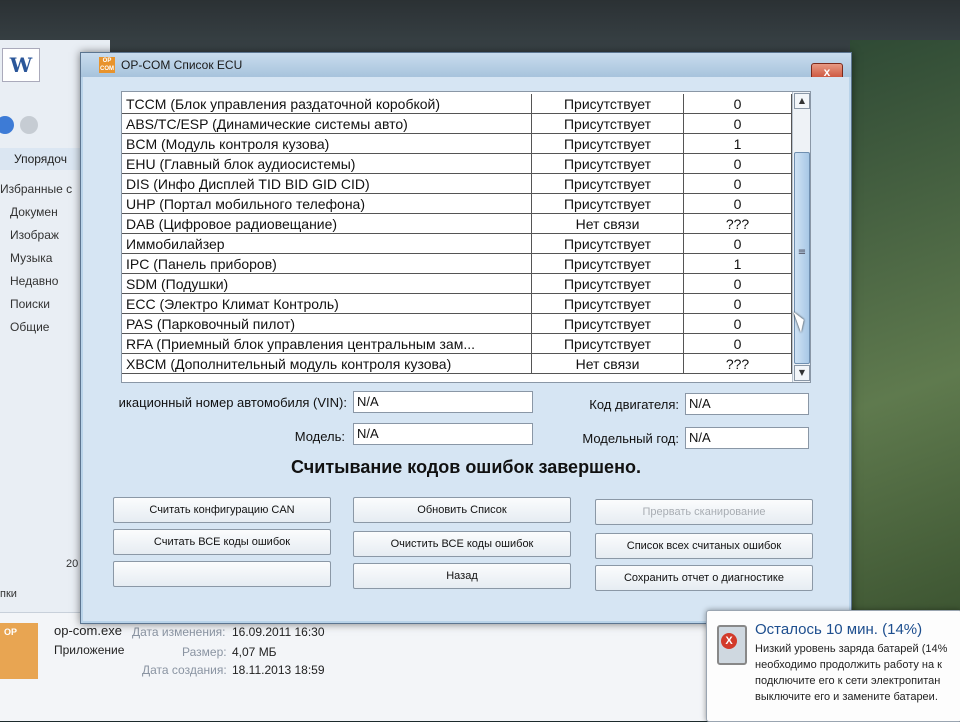 This screenshot has width=960, height=722. What do you see at coordinates (327, 244) in the screenshot?
I see `ecu-name-cell: Иммобилайзер` at bounding box center [327, 244].